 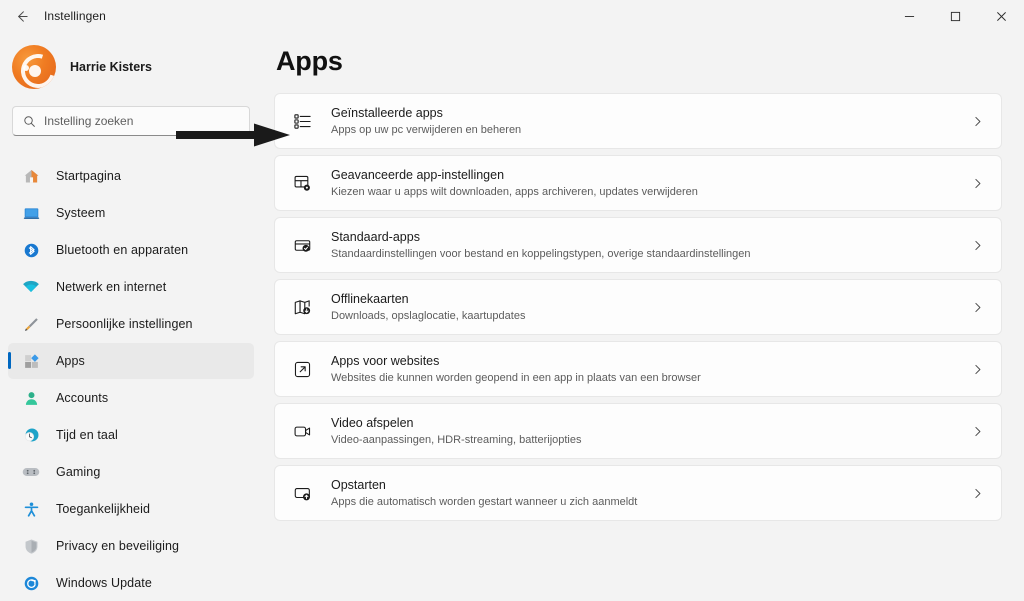 I want to click on sidebar-item-netwerk: Netwerk en internet, so click(x=131, y=287).